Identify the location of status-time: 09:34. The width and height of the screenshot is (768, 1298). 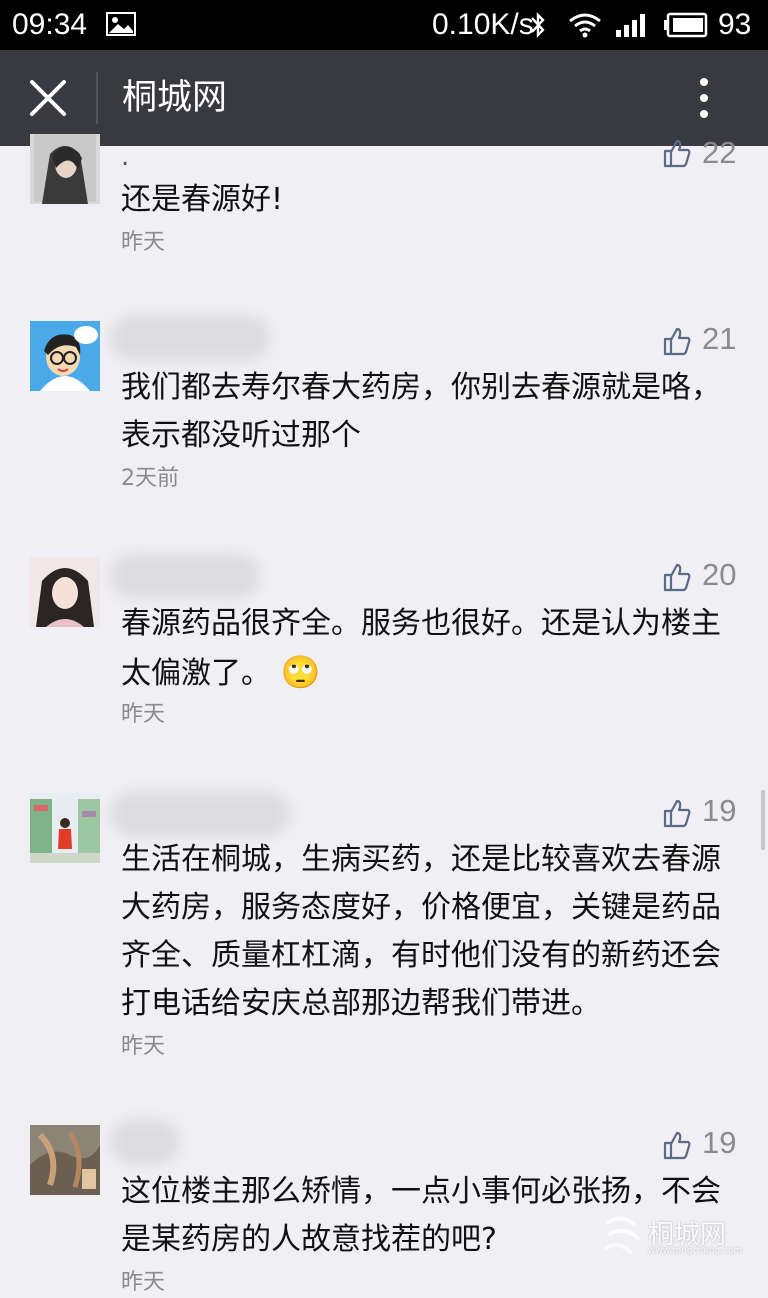
(50, 24).